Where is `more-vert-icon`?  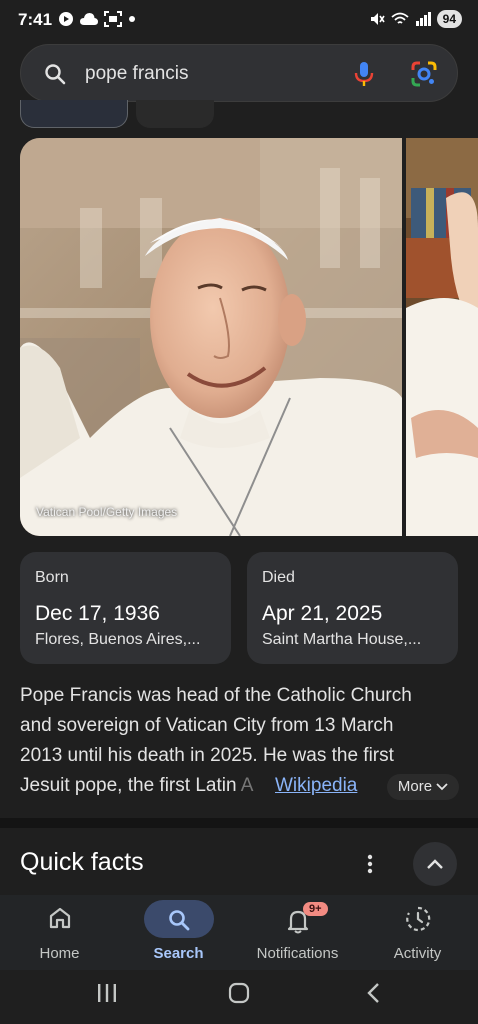
more-vert-icon is located at coordinates (370, 864).